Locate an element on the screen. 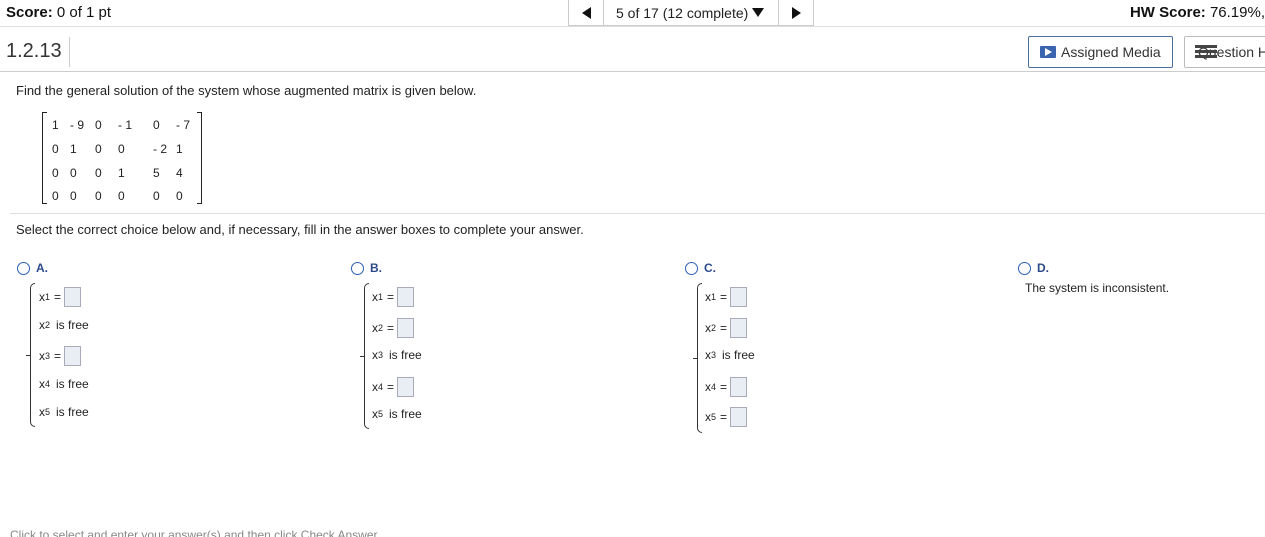  question-number: 1.2.13 is located at coordinates (34, 51).